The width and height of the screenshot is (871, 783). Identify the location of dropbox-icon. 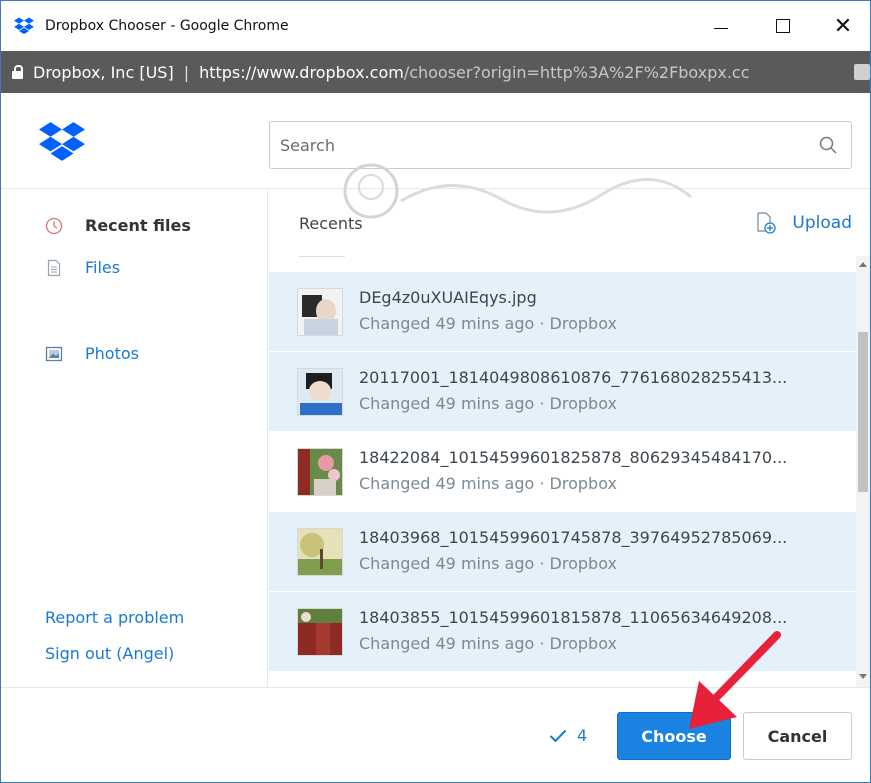
(24, 26).